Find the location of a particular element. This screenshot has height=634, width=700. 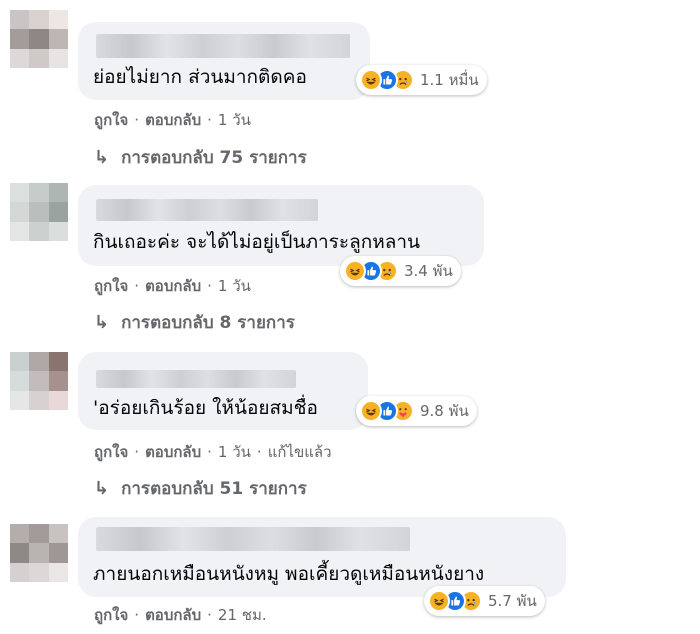

view-replies-link: ↳ การตอบกลับ 75 รายการ is located at coordinates (200, 157).